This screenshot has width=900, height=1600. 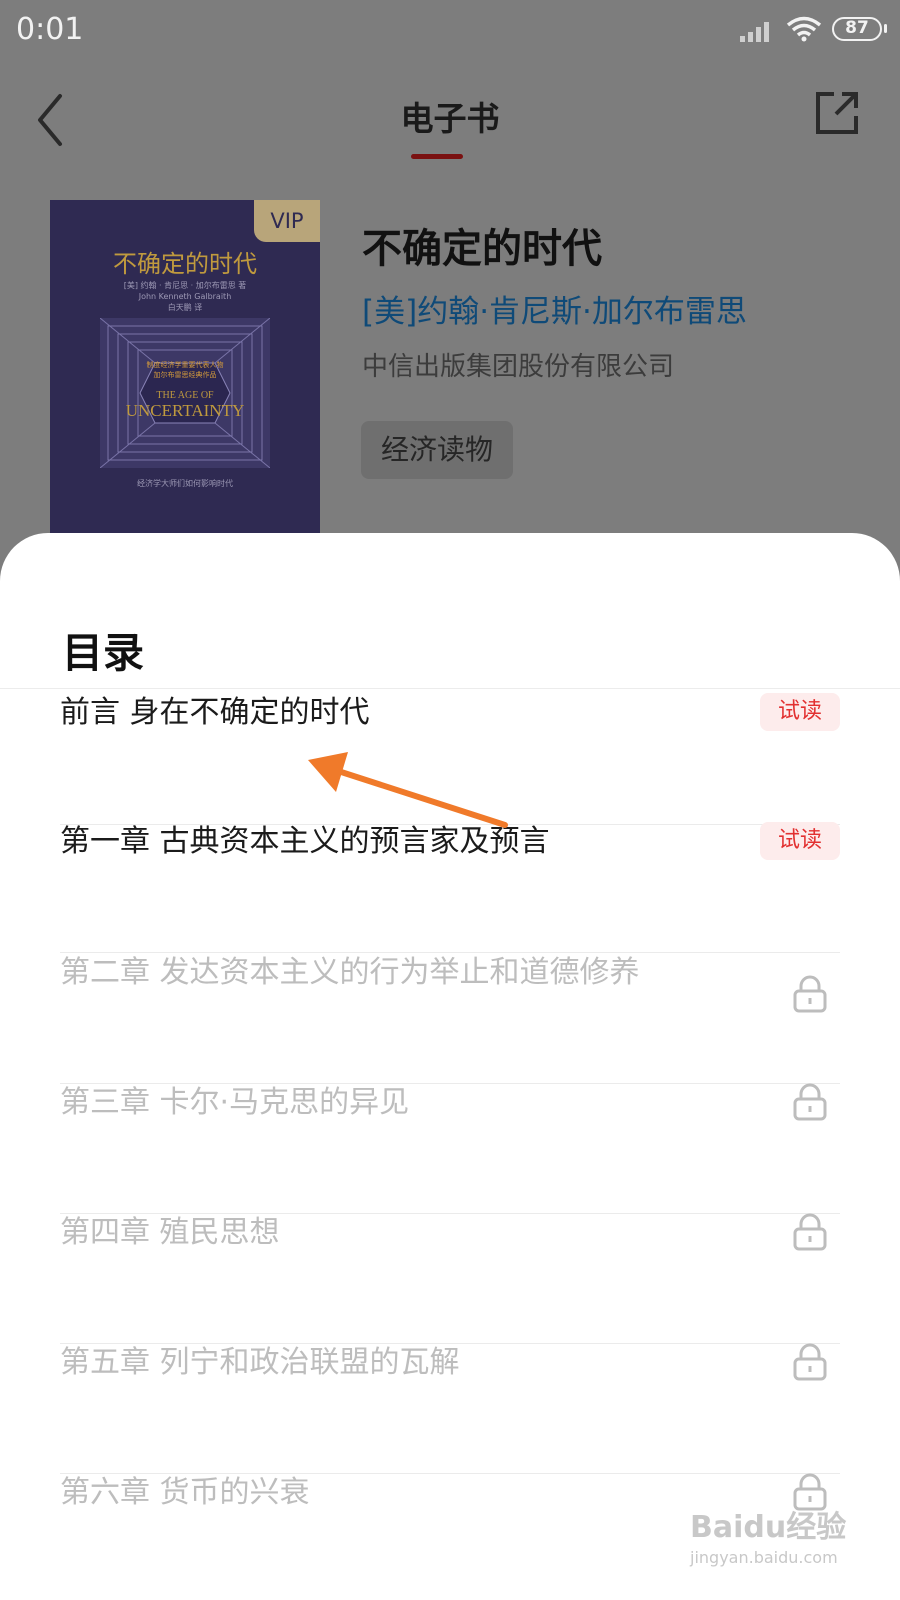 What do you see at coordinates (450, 1018) in the screenshot?
I see `toc-item: 第二章 发达资本主义的行为举止和道德修养` at bounding box center [450, 1018].